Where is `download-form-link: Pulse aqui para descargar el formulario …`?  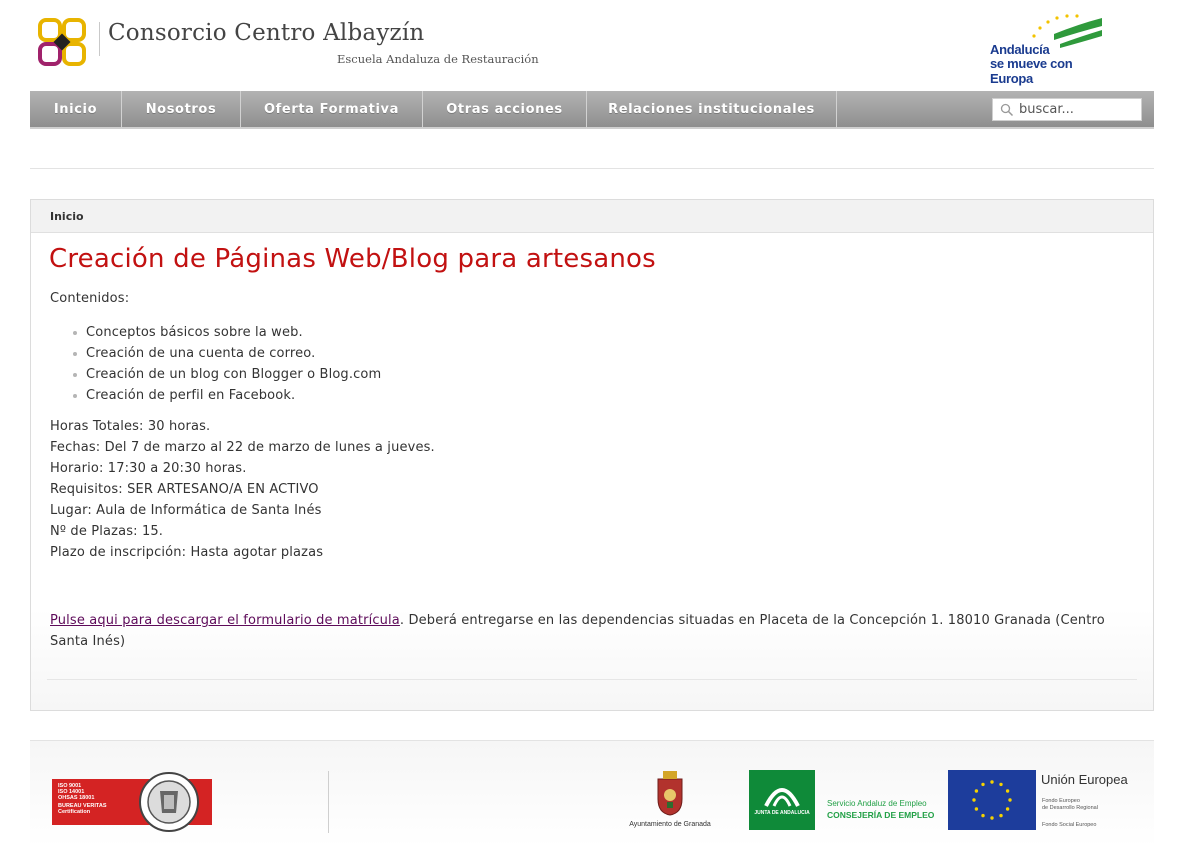 download-form-link: Pulse aqui para descargar el formulario … is located at coordinates (225, 620).